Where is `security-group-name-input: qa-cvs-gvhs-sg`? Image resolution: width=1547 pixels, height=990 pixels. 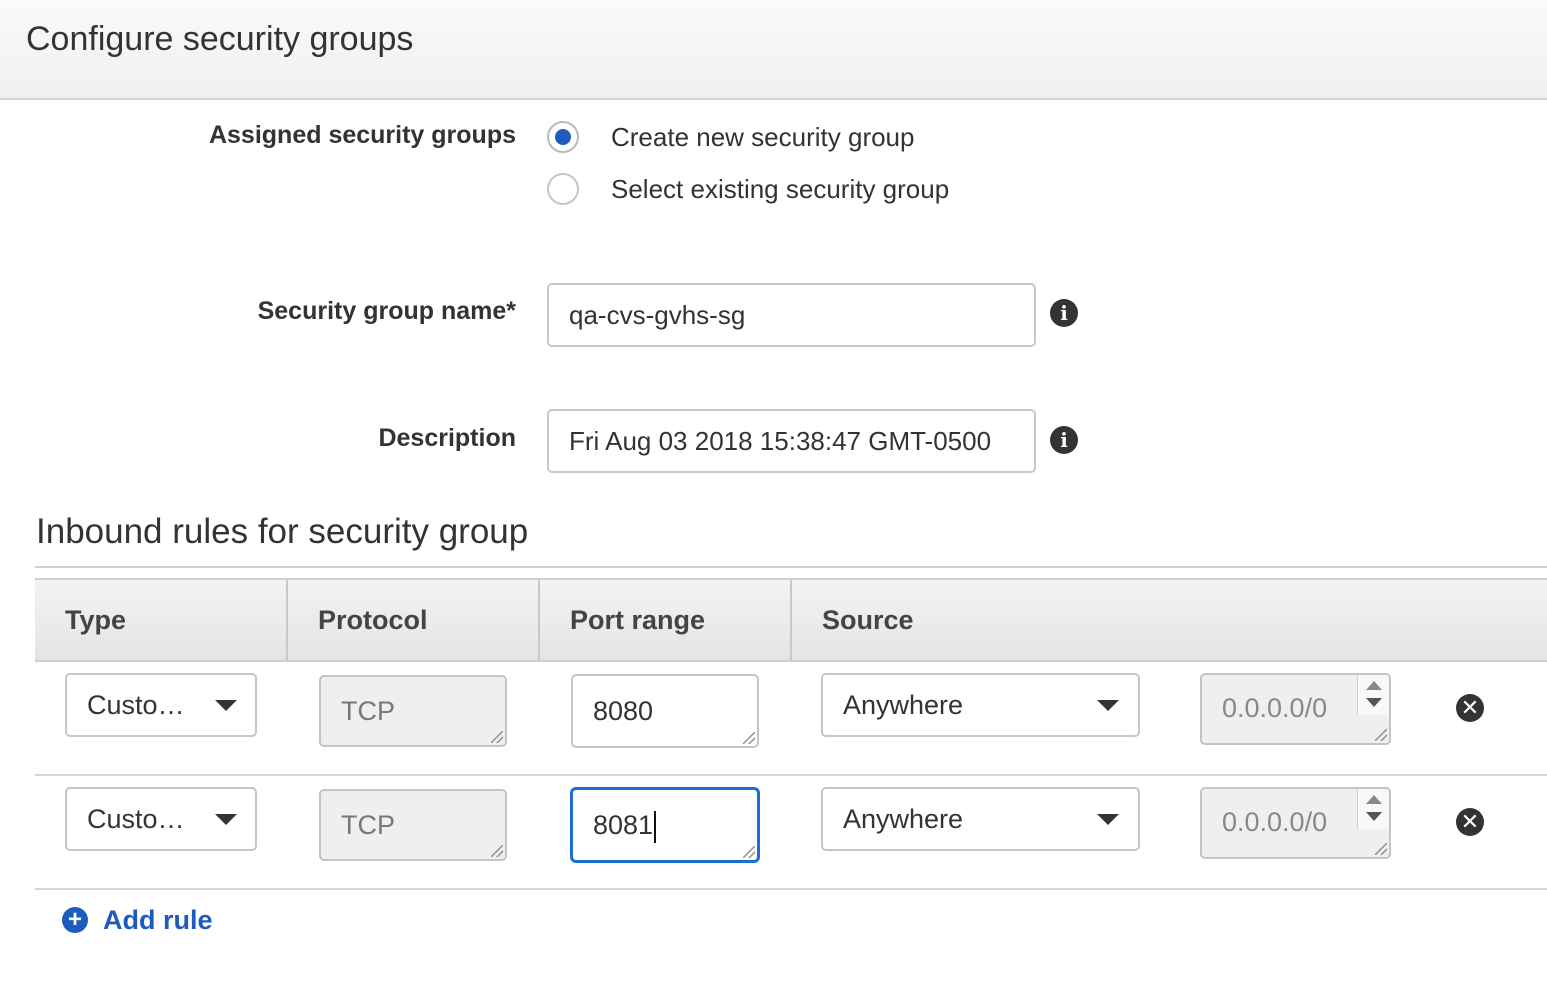
security-group-name-input: qa-cvs-gvhs-sg is located at coordinates (791, 315).